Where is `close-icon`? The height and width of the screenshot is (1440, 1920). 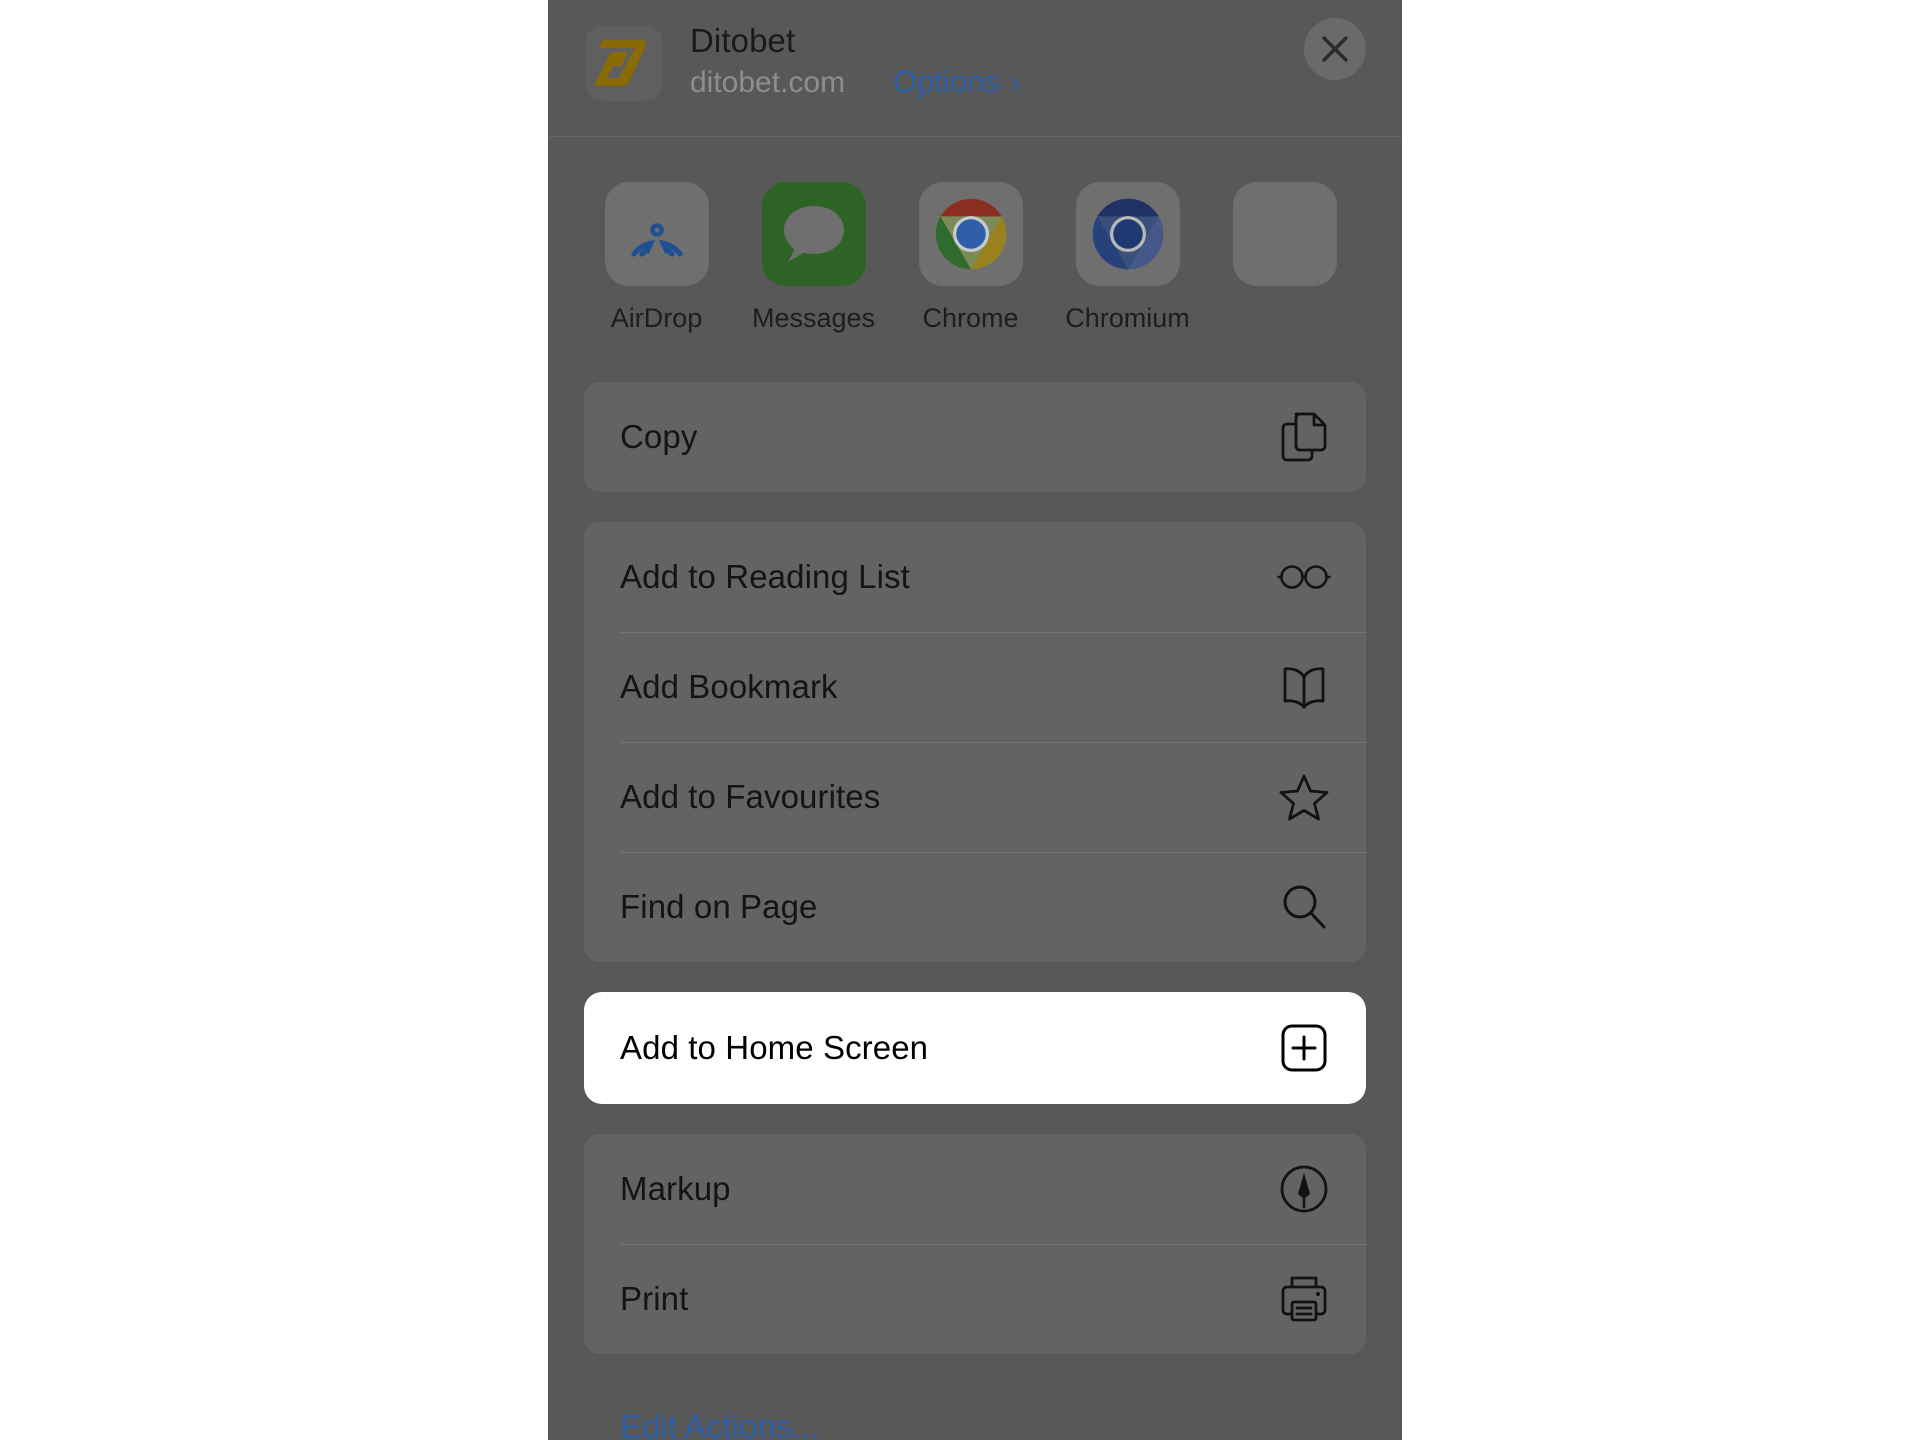 close-icon is located at coordinates (1335, 49).